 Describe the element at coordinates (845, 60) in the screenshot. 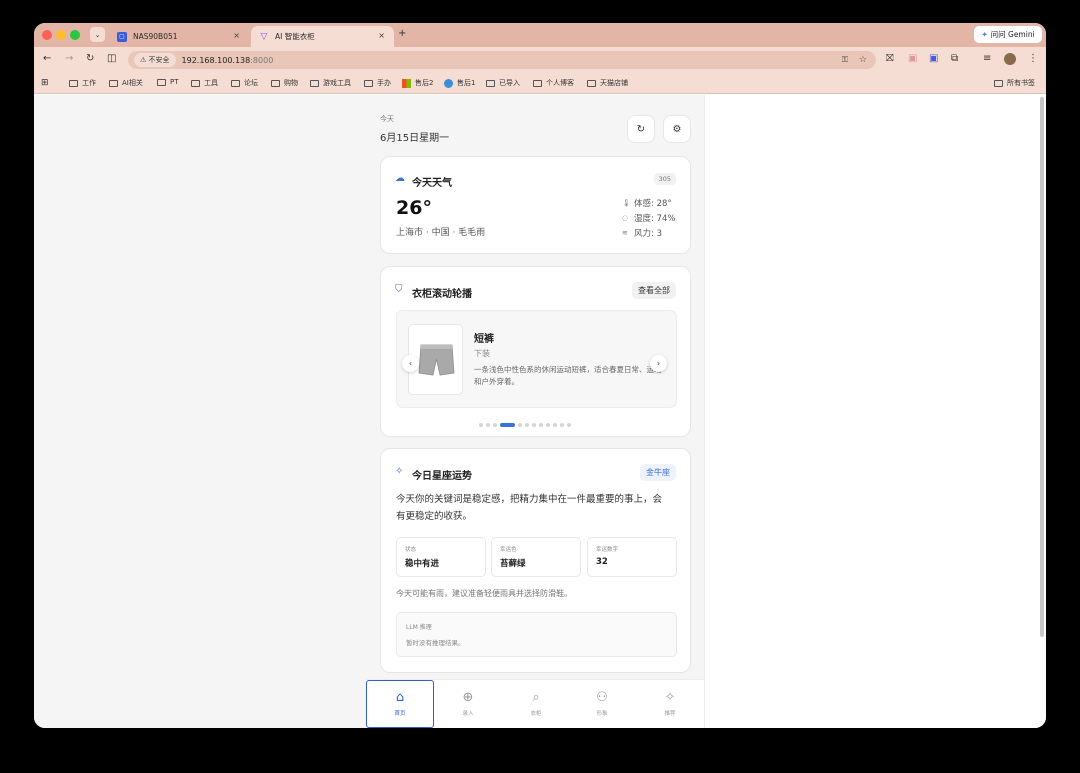

I see `key-icon: ⚿` at that location.